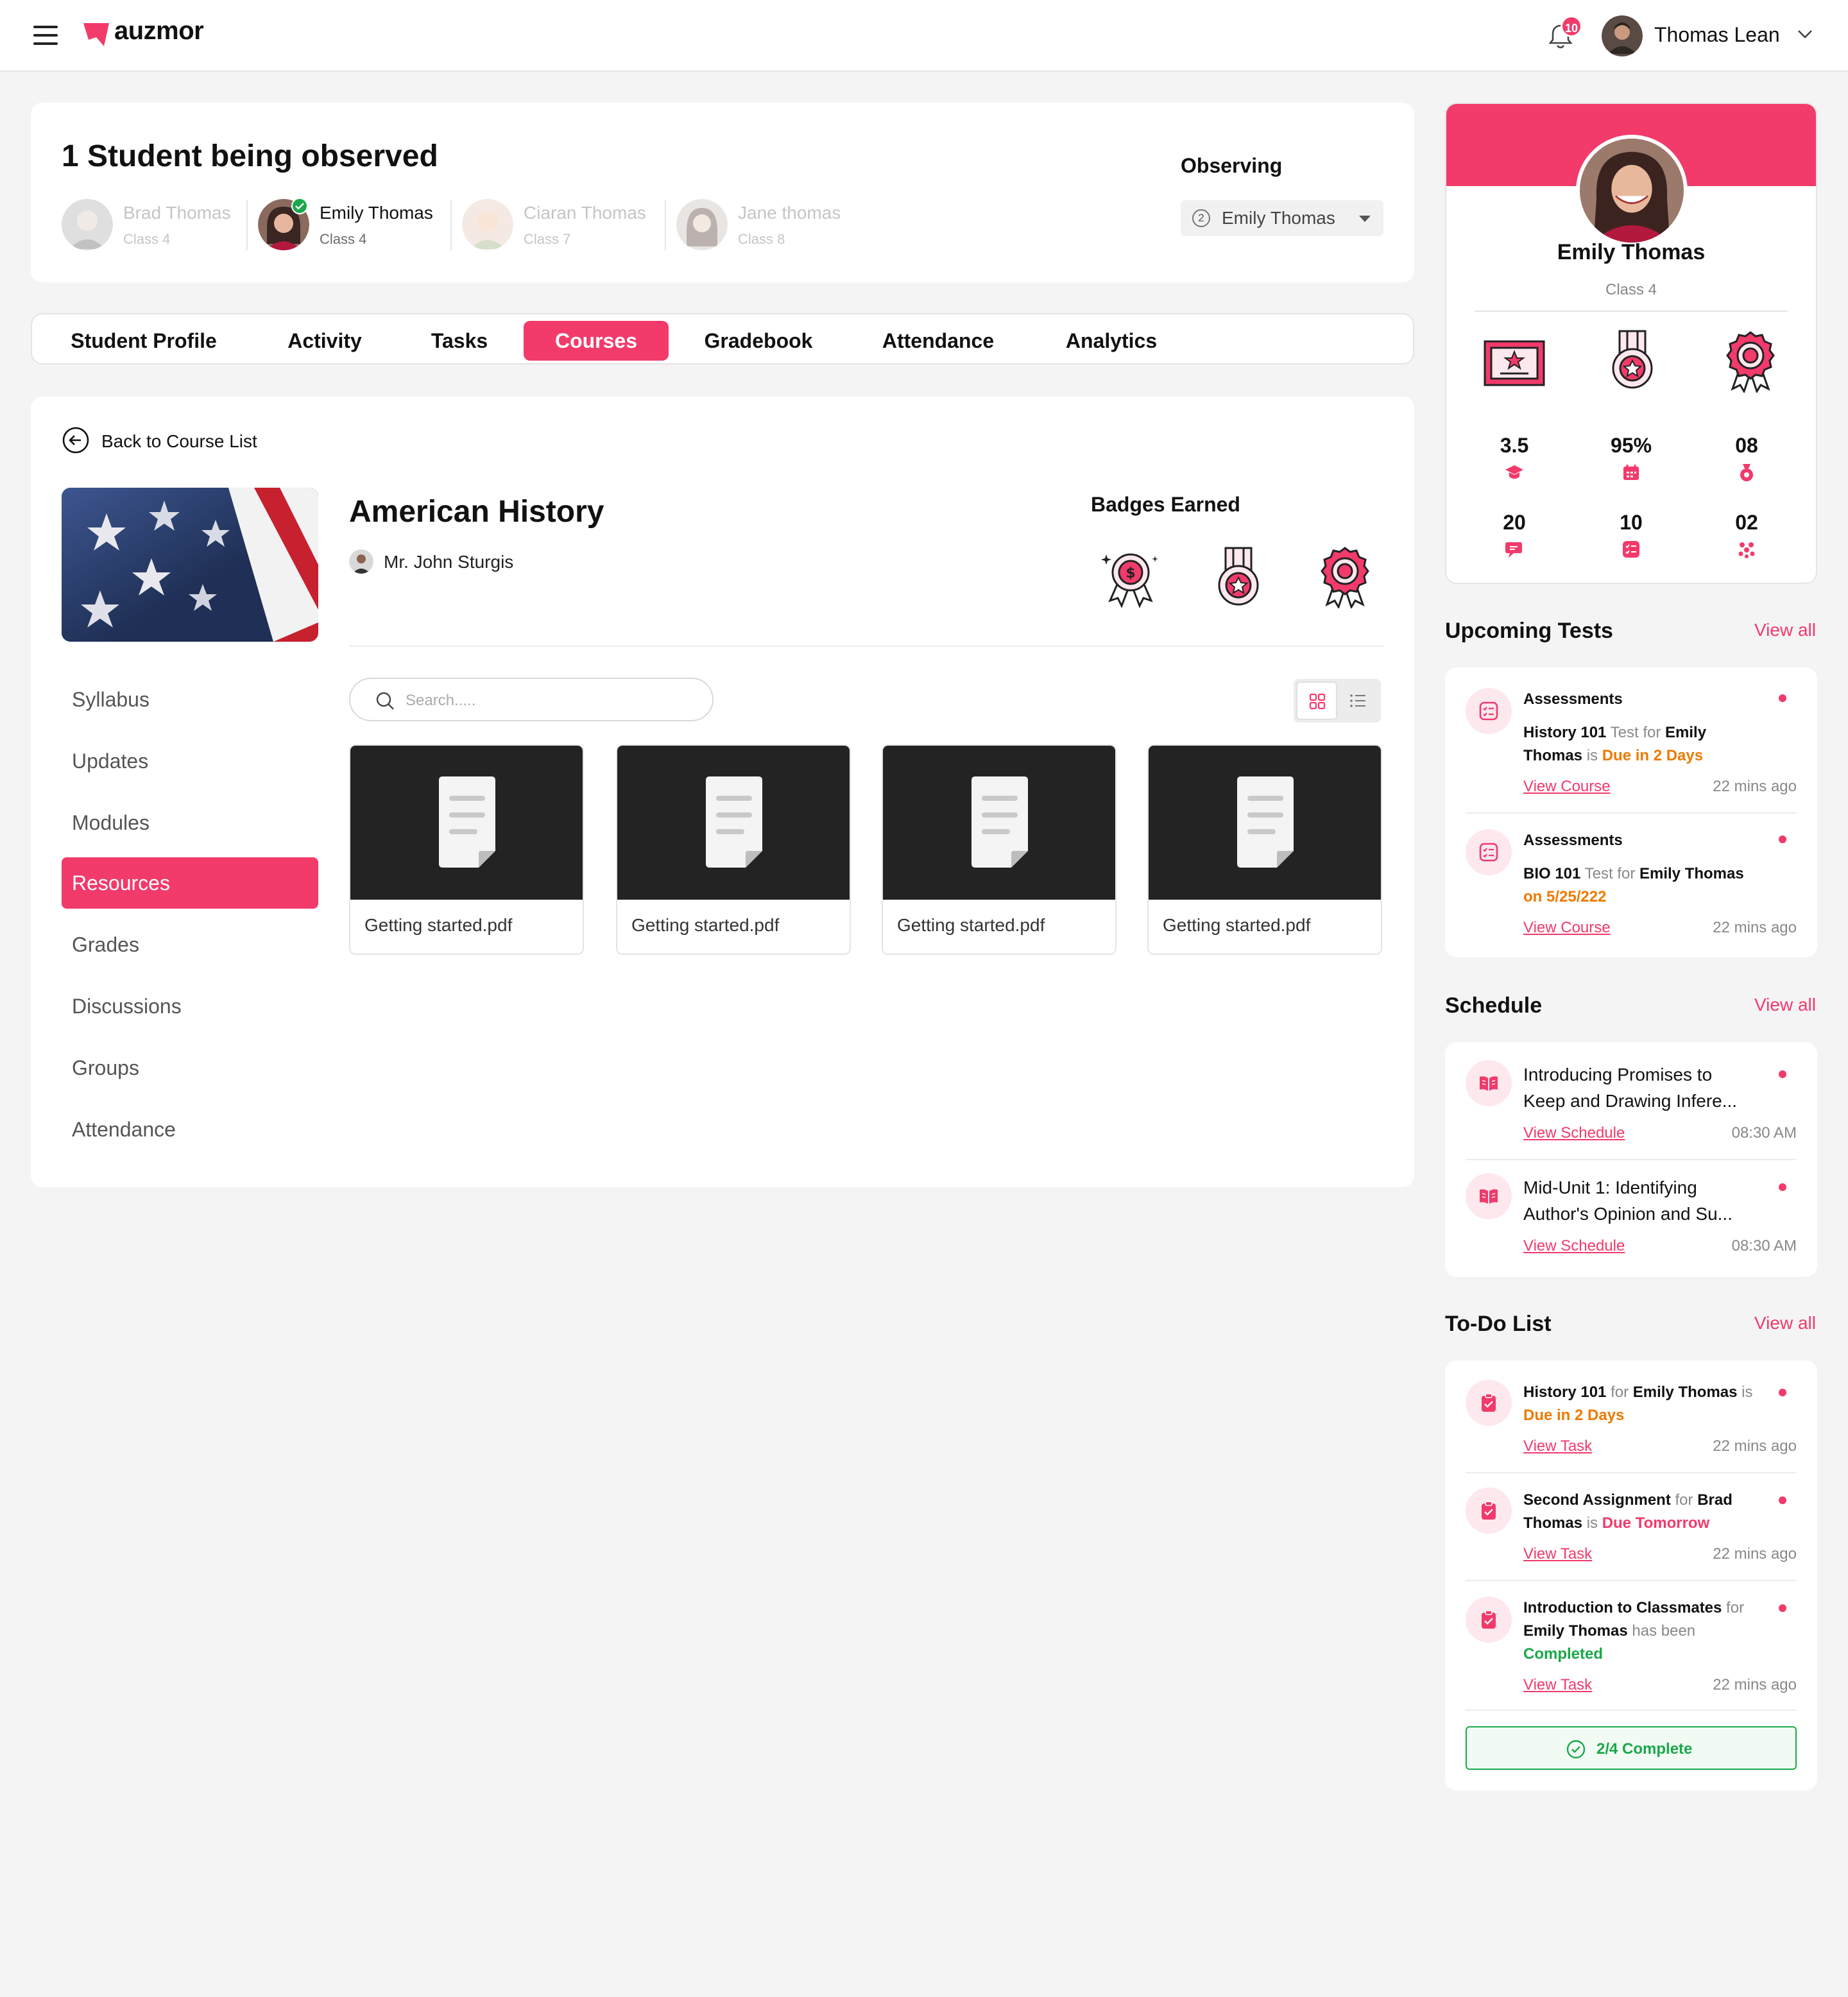  Describe the element at coordinates (561, 225) in the screenshot. I see `student-chip-ciaran: Ciaran Thomas Class 7` at that location.